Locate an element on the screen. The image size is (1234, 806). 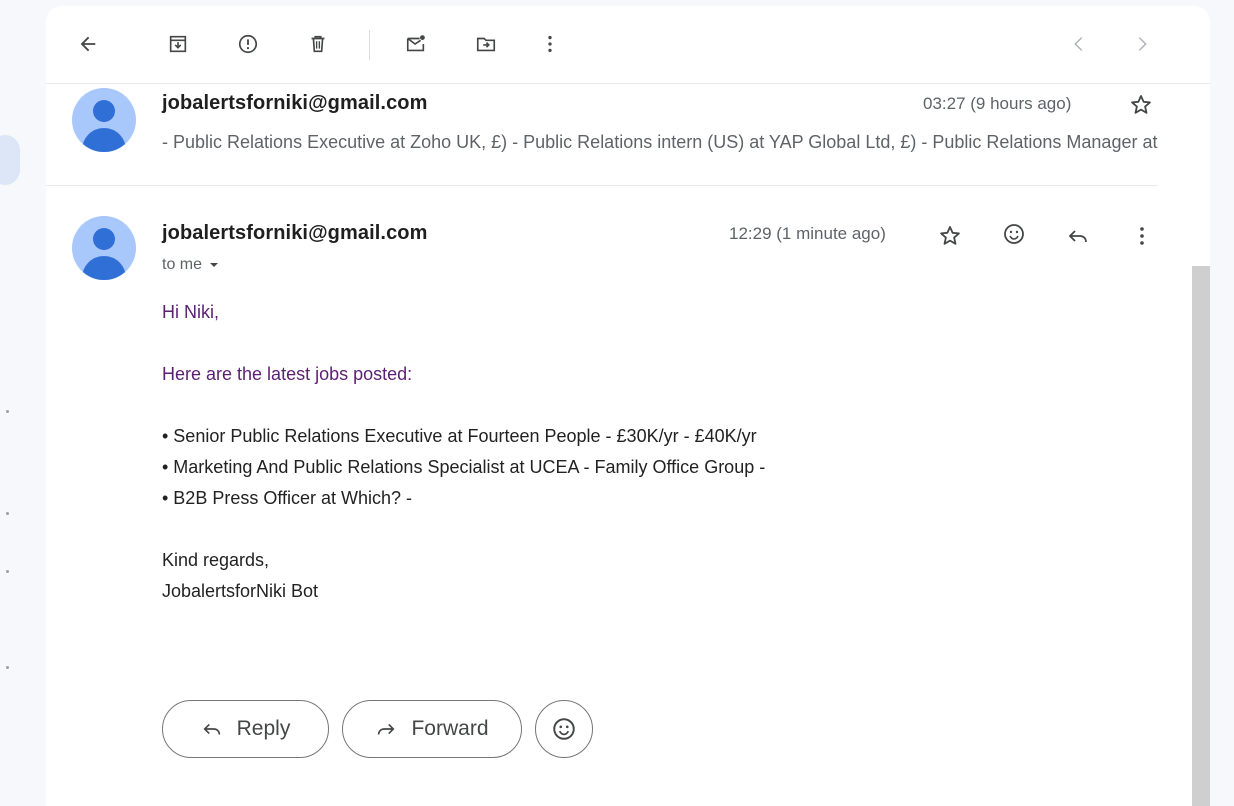
prev-chevron-icon is located at coordinates (1078, 44).